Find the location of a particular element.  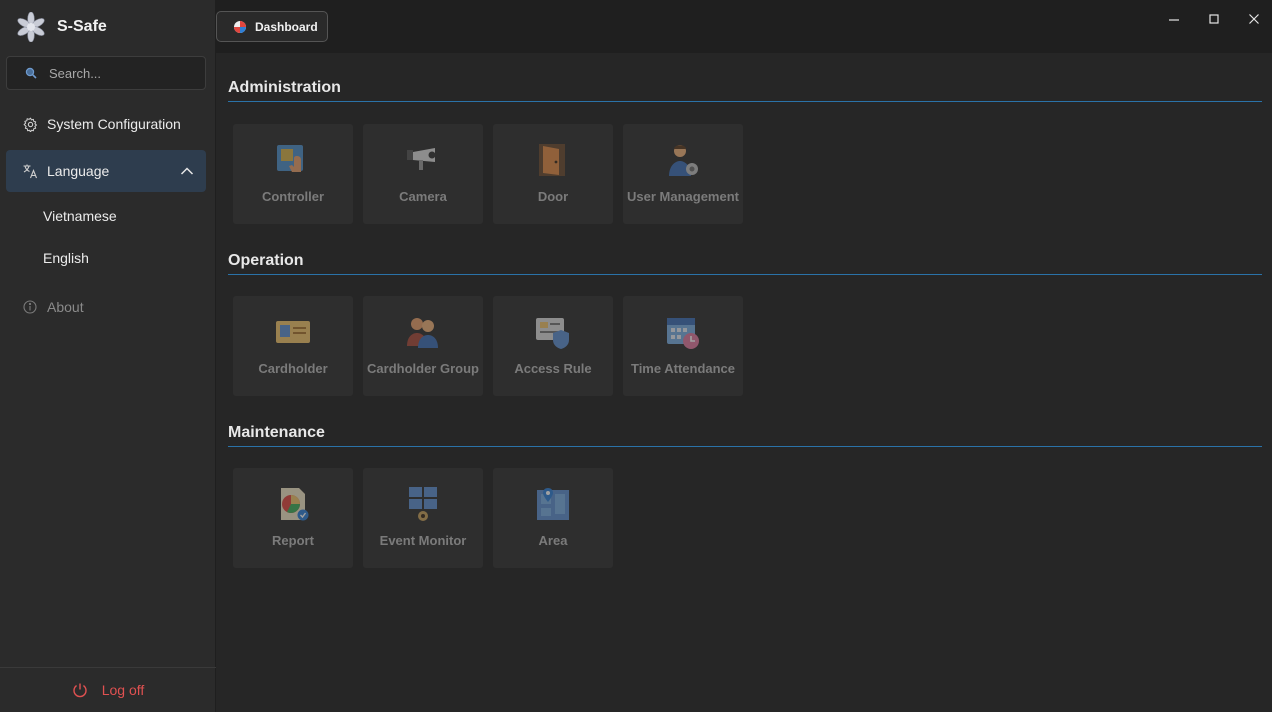

logoff-area: Log off is located at coordinates (108, 689).